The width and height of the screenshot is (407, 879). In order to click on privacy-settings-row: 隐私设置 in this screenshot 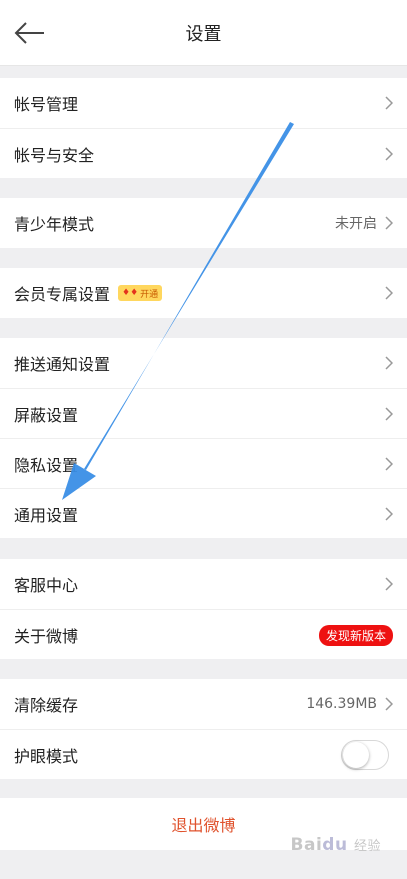, I will do `click(203, 463)`.